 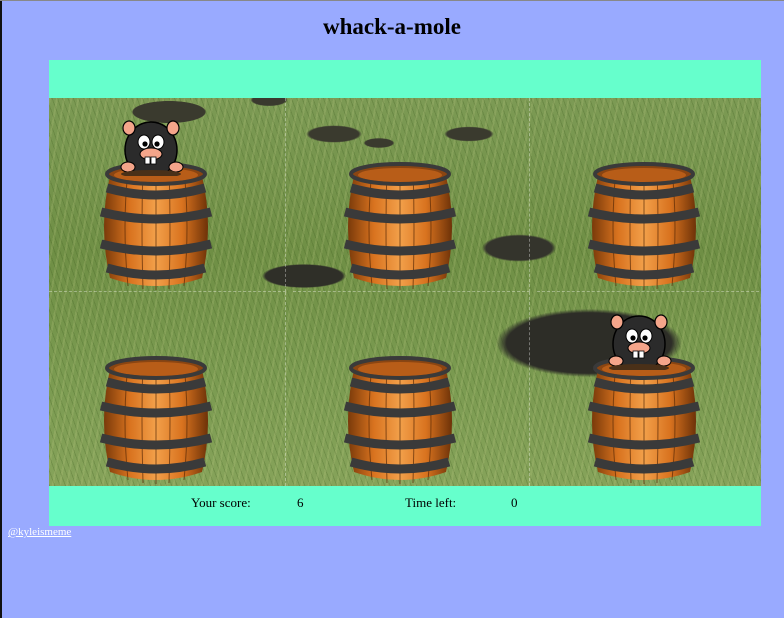 What do you see at coordinates (39, 532) in the screenshot?
I see `credit-link: @kyleismeme` at bounding box center [39, 532].